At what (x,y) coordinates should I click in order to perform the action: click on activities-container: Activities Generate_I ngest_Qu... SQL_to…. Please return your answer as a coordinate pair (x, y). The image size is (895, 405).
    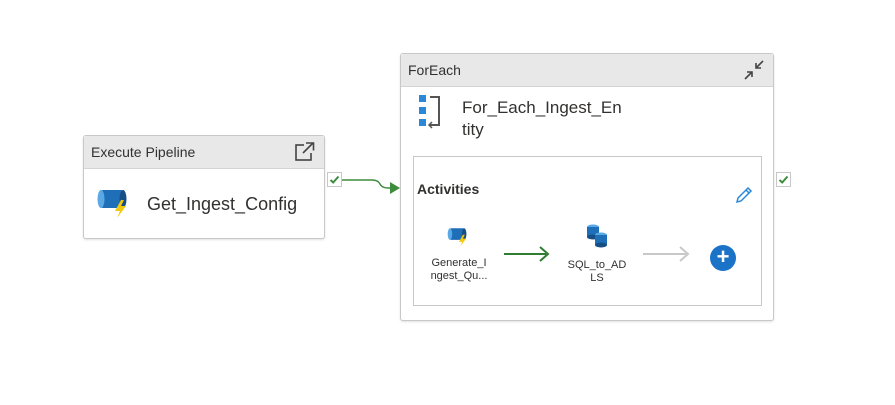
    Looking at the image, I should click on (587, 231).